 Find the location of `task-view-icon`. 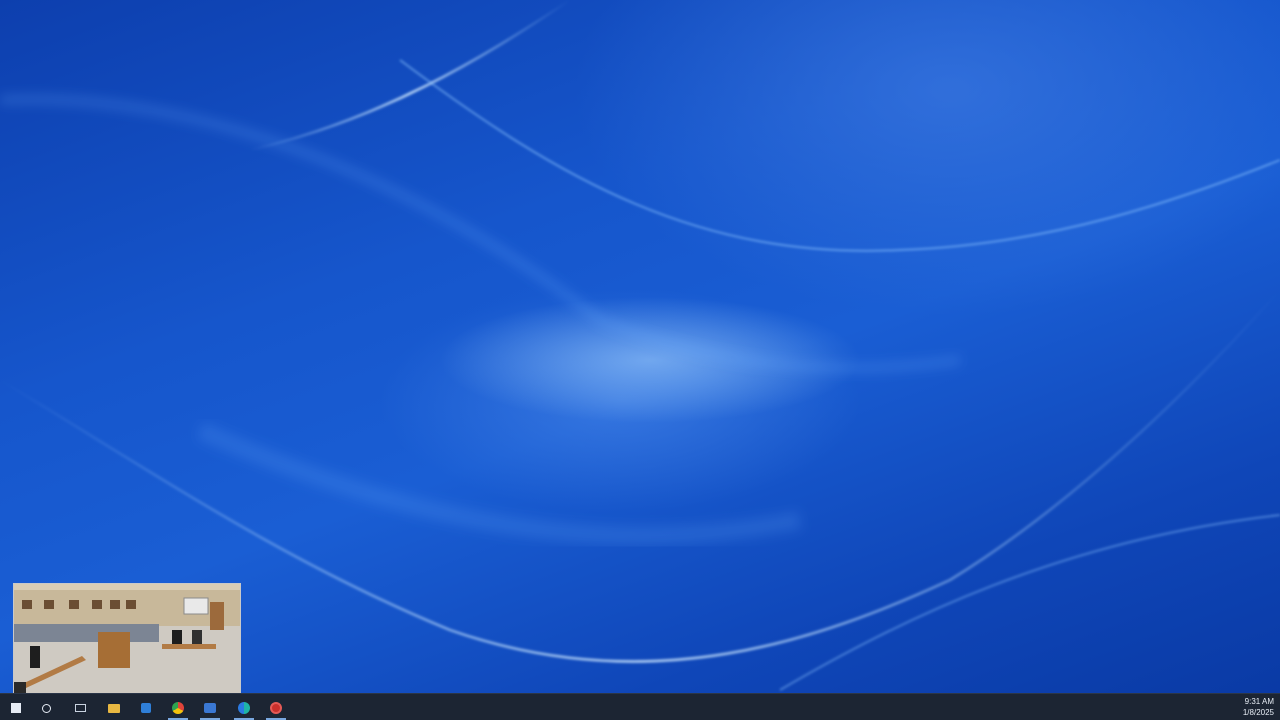

task-view-icon is located at coordinates (80, 708).